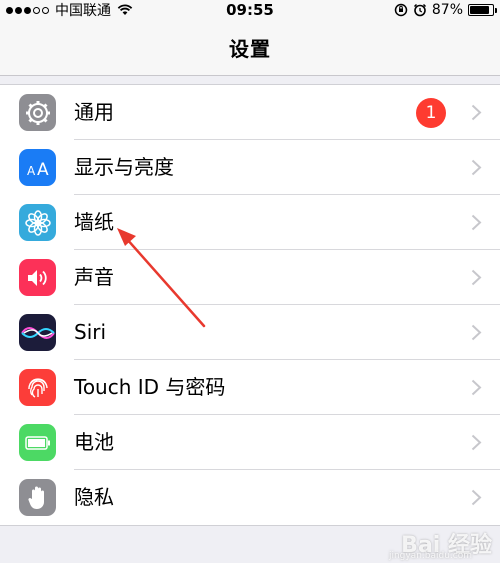 The image size is (500, 563). Describe the element at coordinates (37, 222) in the screenshot. I see `flower-icon` at that location.